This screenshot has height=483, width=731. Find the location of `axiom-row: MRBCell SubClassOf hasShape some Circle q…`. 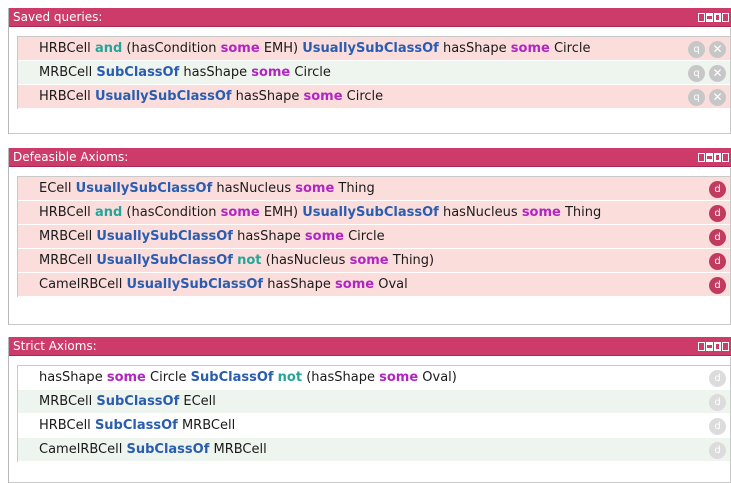

axiom-row: MRBCell SubClassOf hasShape some Circle q… is located at coordinates (374, 73).